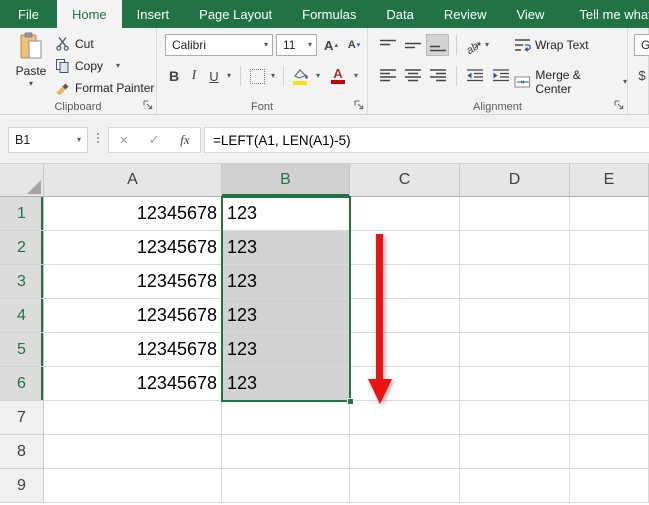 The image size is (649, 505). What do you see at coordinates (515, 452) in the screenshot?
I see `cell-D8` at bounding box center [515, 452].